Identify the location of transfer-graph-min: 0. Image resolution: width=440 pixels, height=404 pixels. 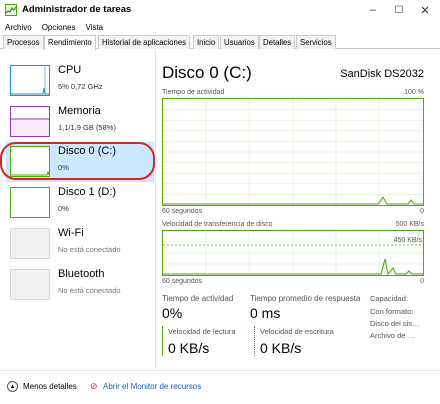
(422, 281).